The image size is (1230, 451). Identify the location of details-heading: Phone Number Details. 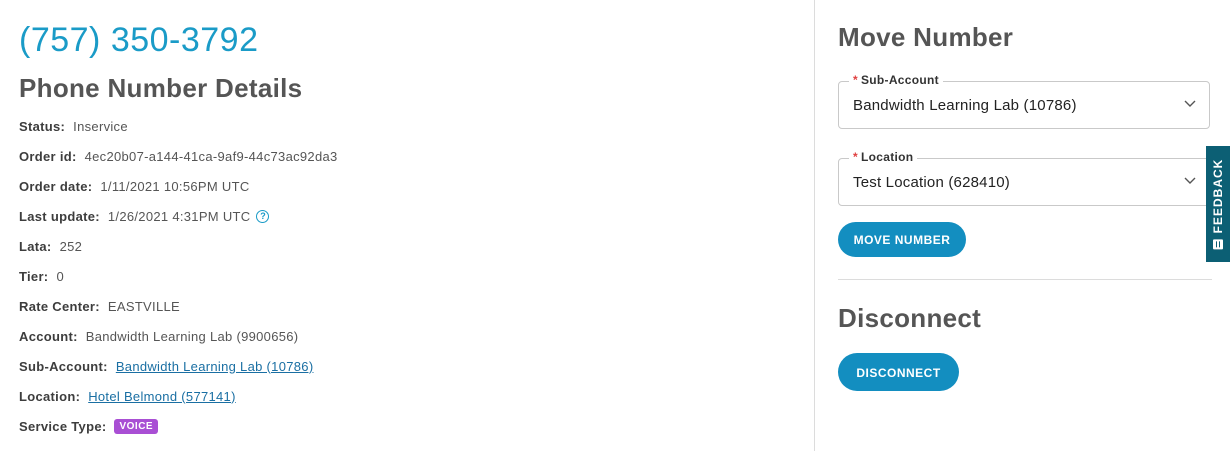
(161, 88).